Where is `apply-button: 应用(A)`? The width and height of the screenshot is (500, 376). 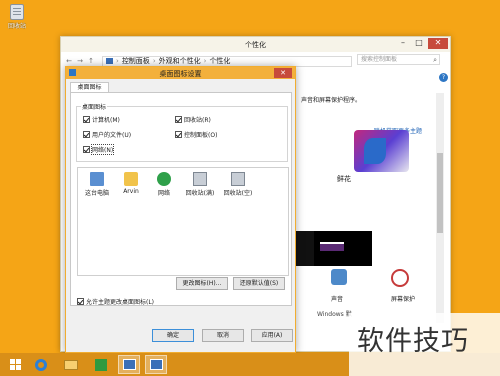 apply-button: 应用(A) is located at coordinates (272, 335).